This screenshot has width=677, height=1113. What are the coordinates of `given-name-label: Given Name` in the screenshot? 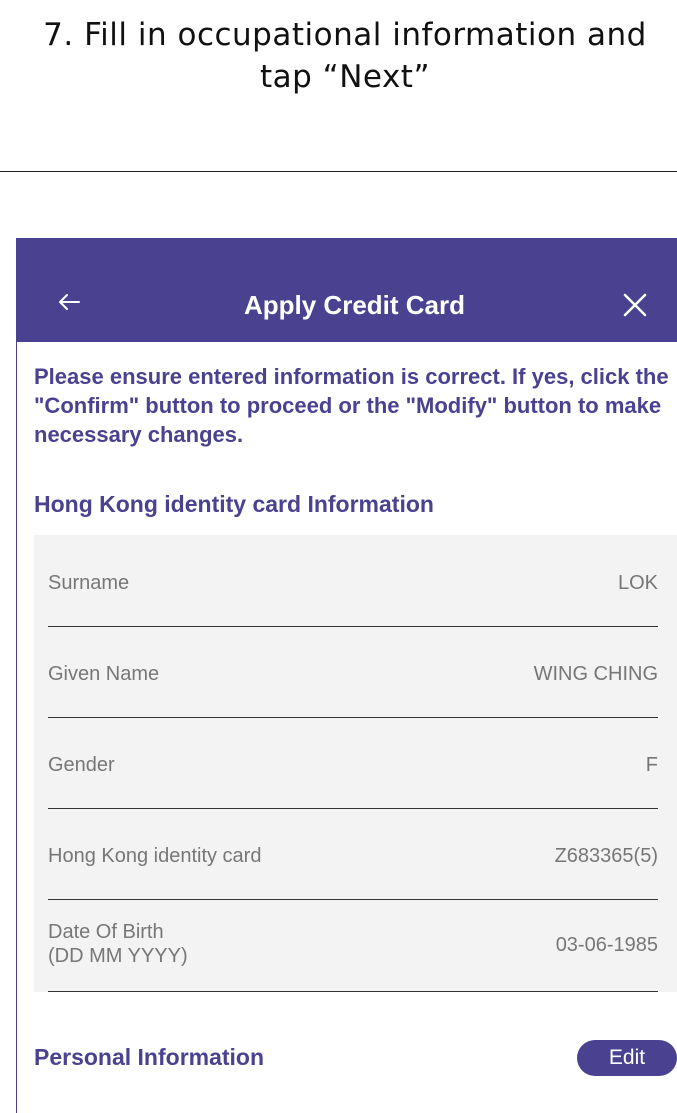 It's located at (104, 674).